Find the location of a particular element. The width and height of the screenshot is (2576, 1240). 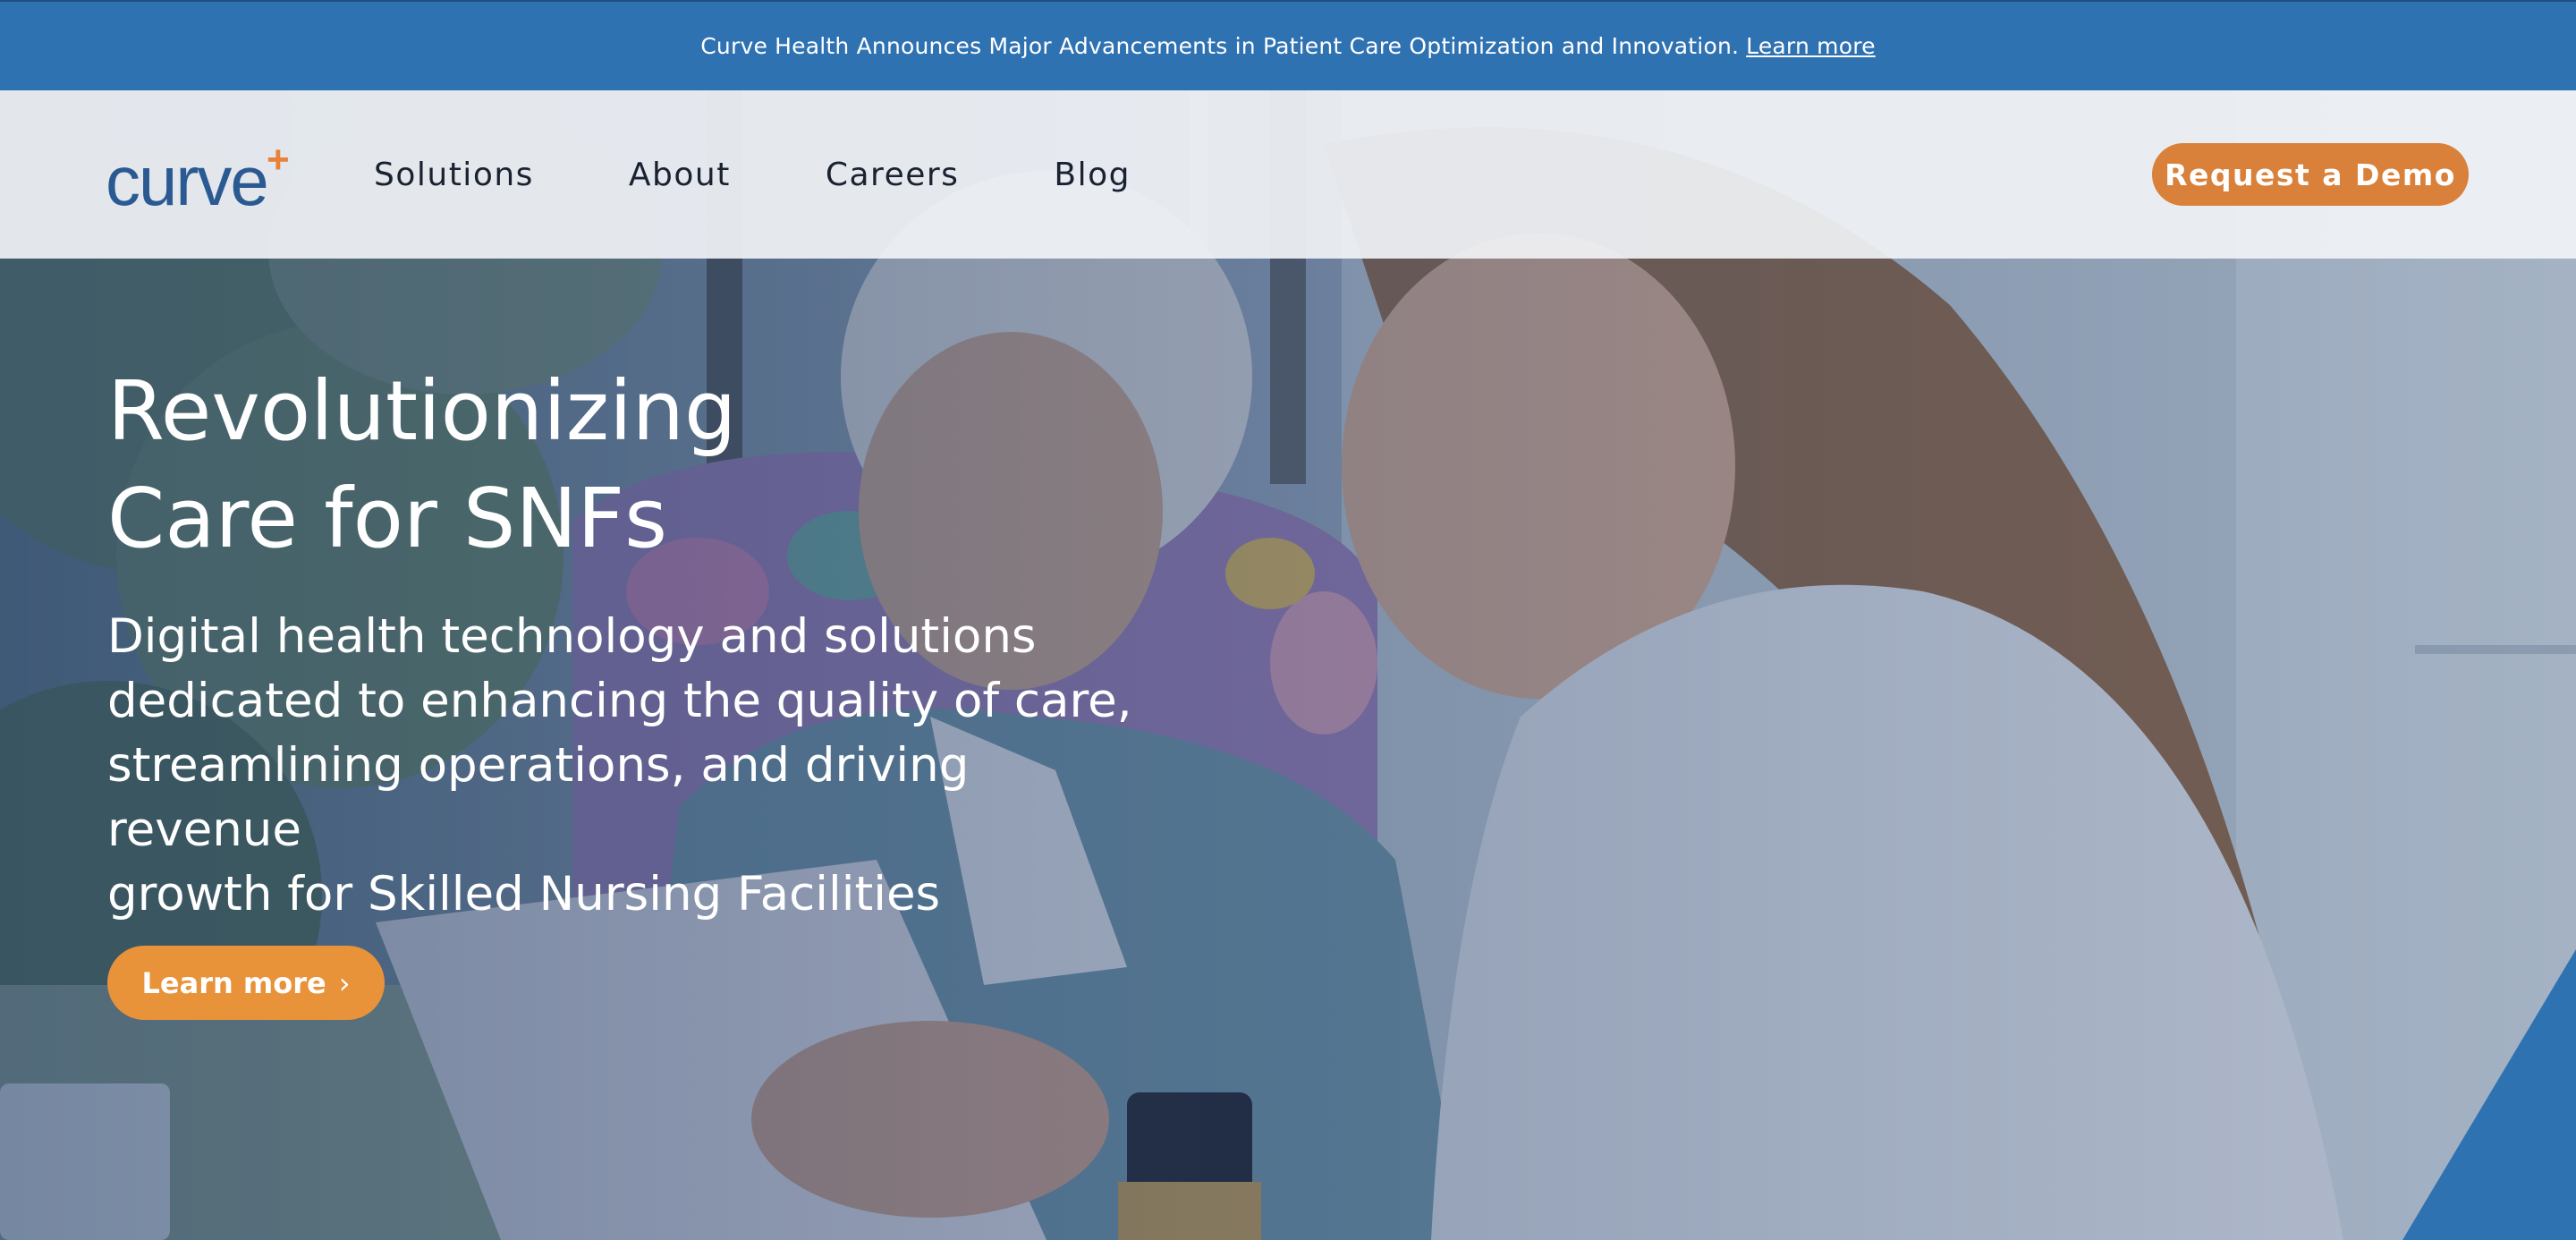

curve-logo: curve + is located at coordinates (199, 180).